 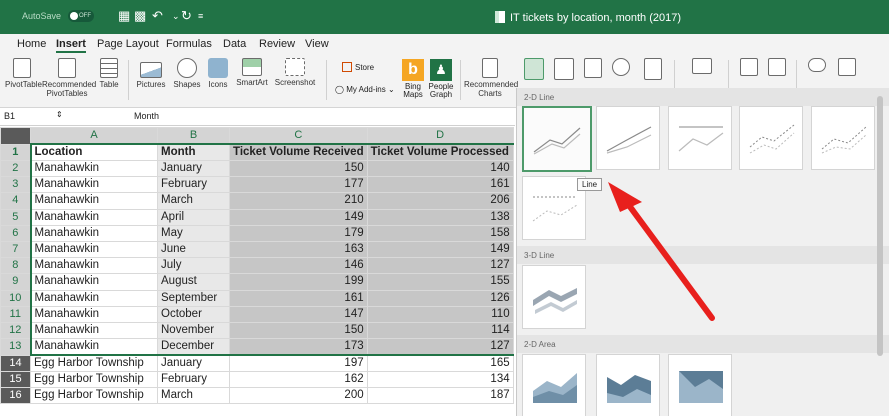 What do you see at coordinates (298, 298) in the screenshot?
I see `cell-c10: 161` at bounding box center [298, 298].